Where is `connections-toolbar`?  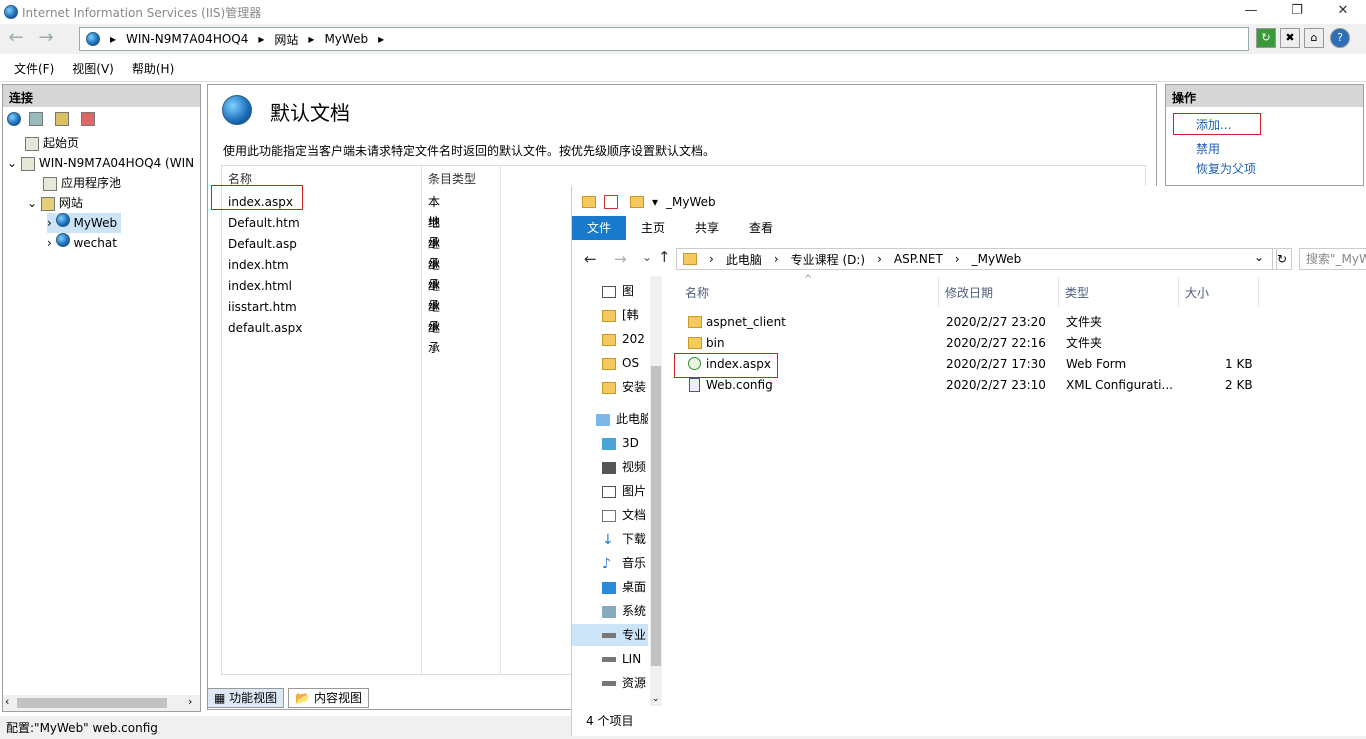 connections-toolbar is located at coordinates (101, 119).